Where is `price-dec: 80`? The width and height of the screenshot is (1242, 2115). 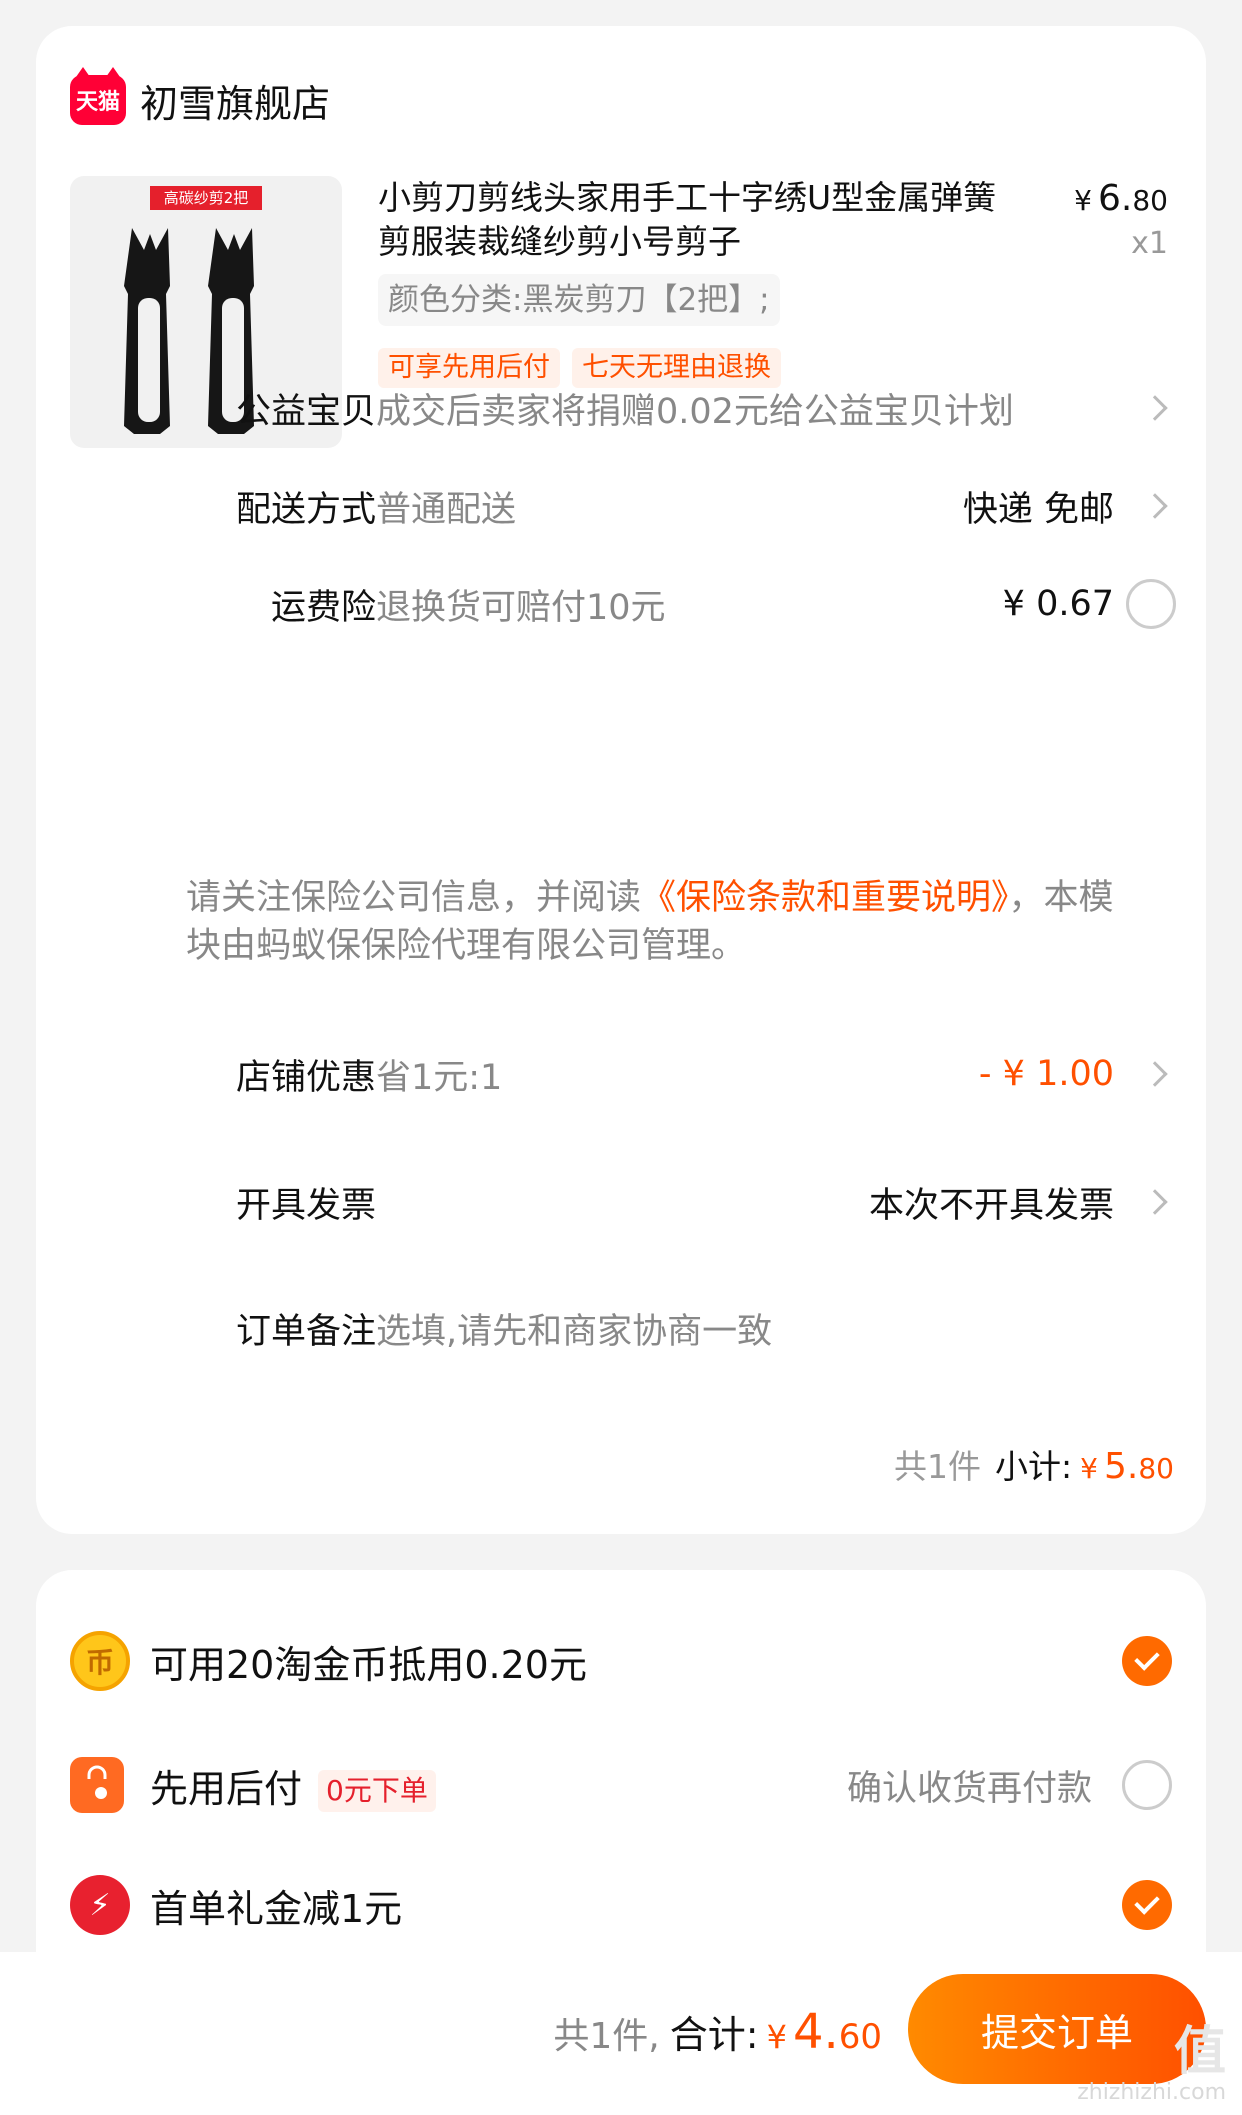 price-dec: 80 is located at coordinates (1150, 200).